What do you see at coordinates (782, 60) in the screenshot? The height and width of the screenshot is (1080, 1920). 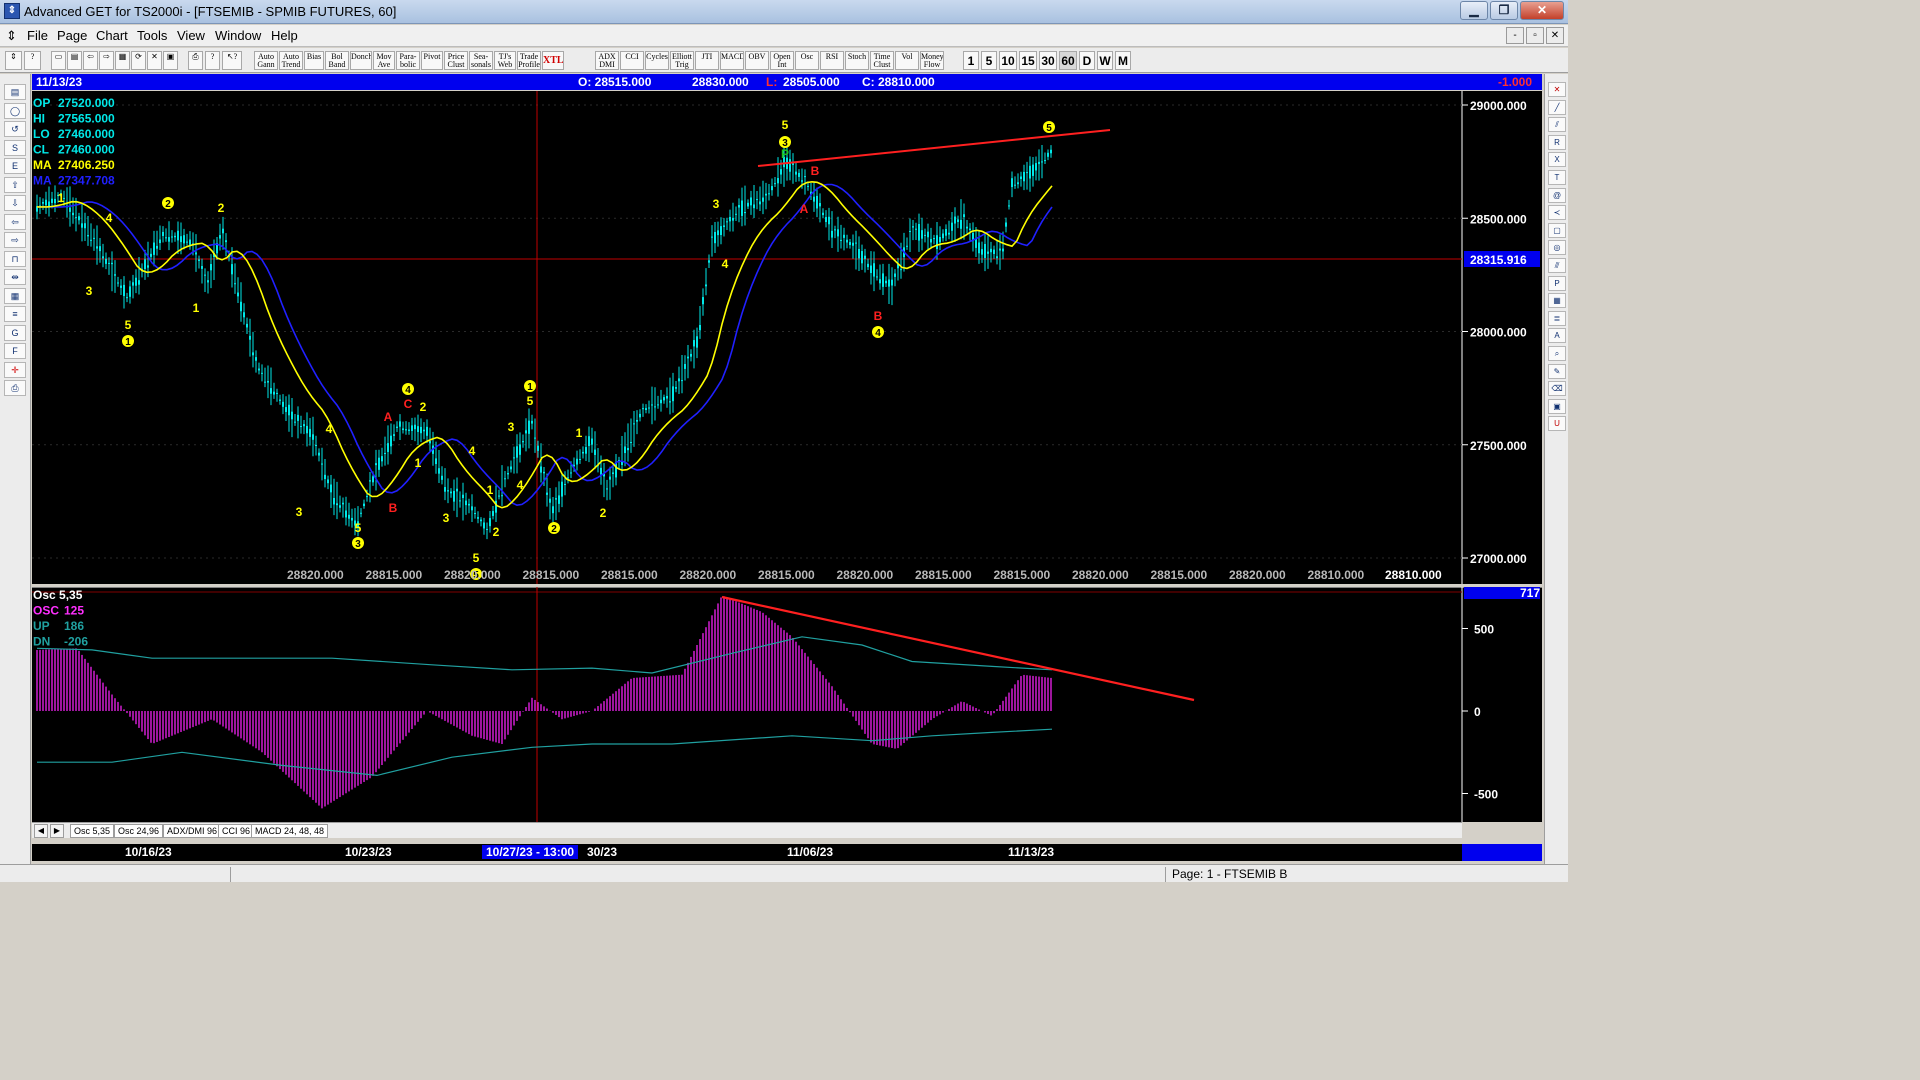 I see `study-button-open-int: Open Int` at bounding box center [782, 60].